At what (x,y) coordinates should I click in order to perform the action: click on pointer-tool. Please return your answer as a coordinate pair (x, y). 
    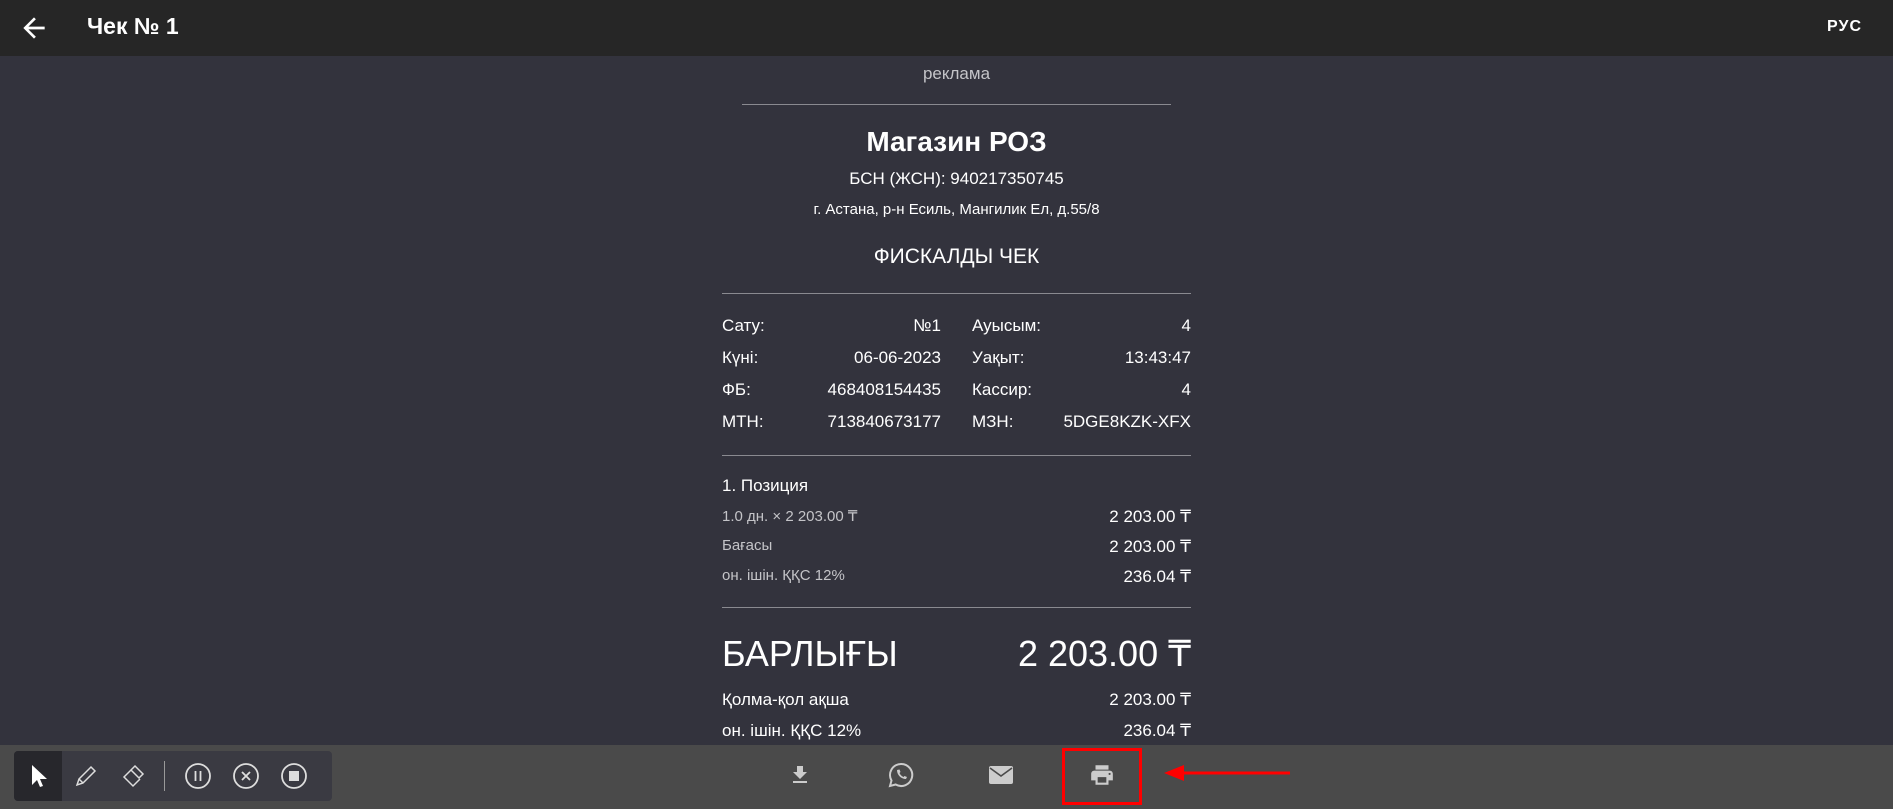
    Looking at the image, I should click on (38, 776).